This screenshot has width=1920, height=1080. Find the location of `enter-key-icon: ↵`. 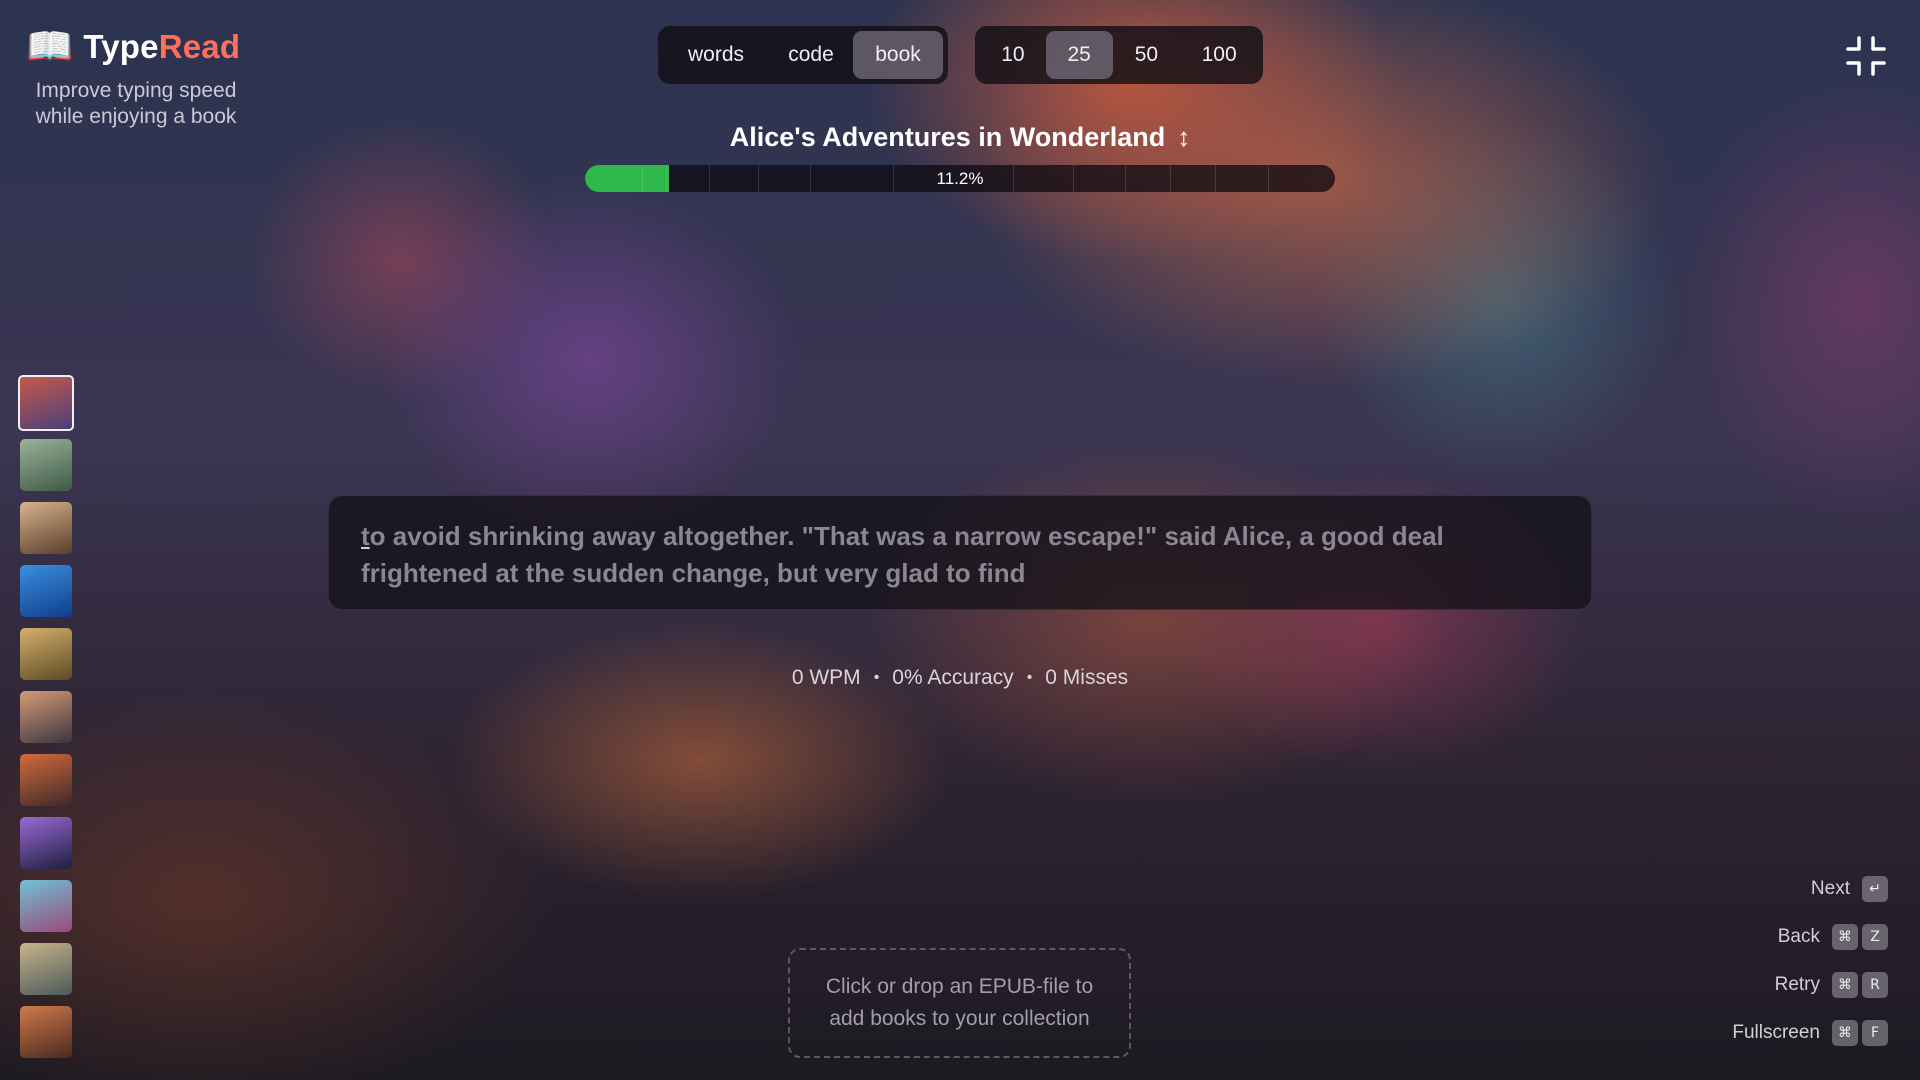

enter-key-icon: ↵ is located at coordinates (1875, 889).